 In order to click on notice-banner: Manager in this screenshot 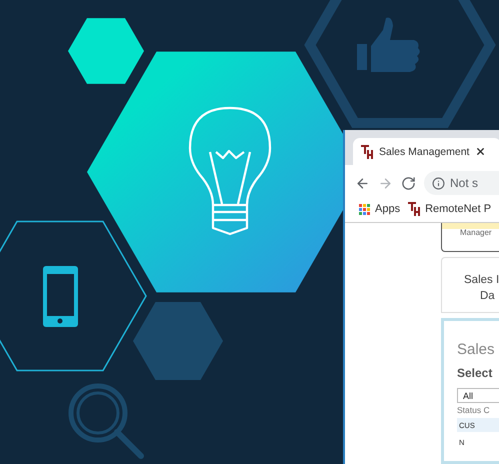, I will do `click(470, 237)`.